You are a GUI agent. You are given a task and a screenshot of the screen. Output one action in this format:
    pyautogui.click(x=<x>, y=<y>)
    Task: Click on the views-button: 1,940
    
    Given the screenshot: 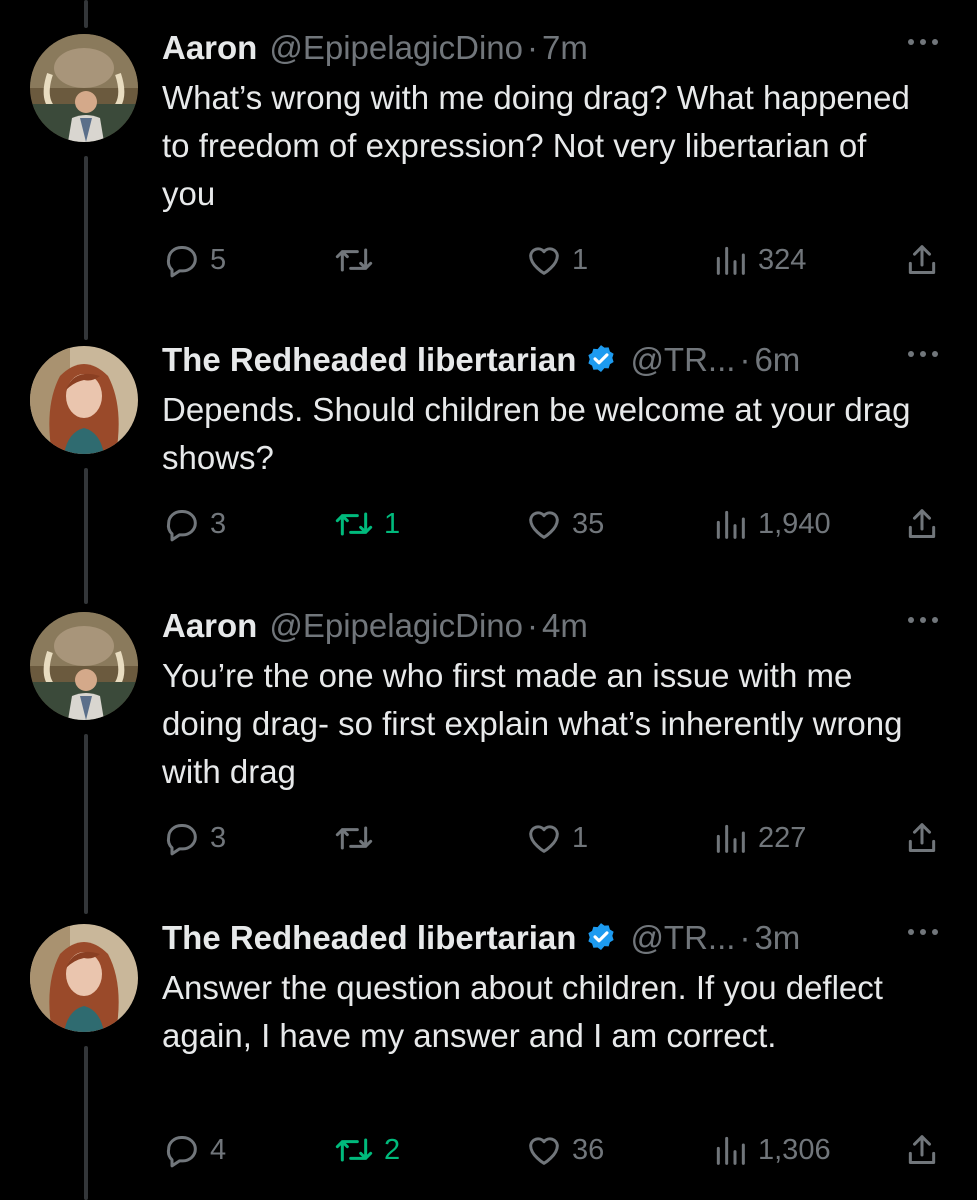 What is the action you would take?
    pyautogui.click(x=770, y=524)
    